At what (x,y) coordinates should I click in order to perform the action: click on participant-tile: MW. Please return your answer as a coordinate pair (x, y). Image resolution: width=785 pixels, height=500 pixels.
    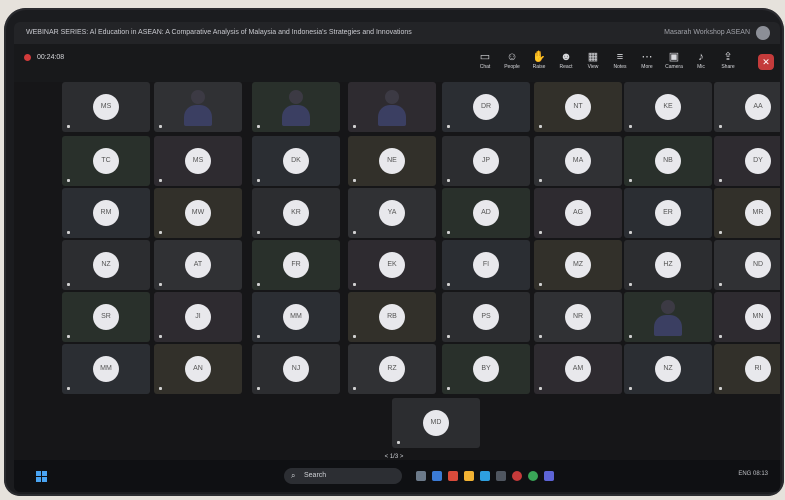
    Looking at the image, I should click on (198, 213).